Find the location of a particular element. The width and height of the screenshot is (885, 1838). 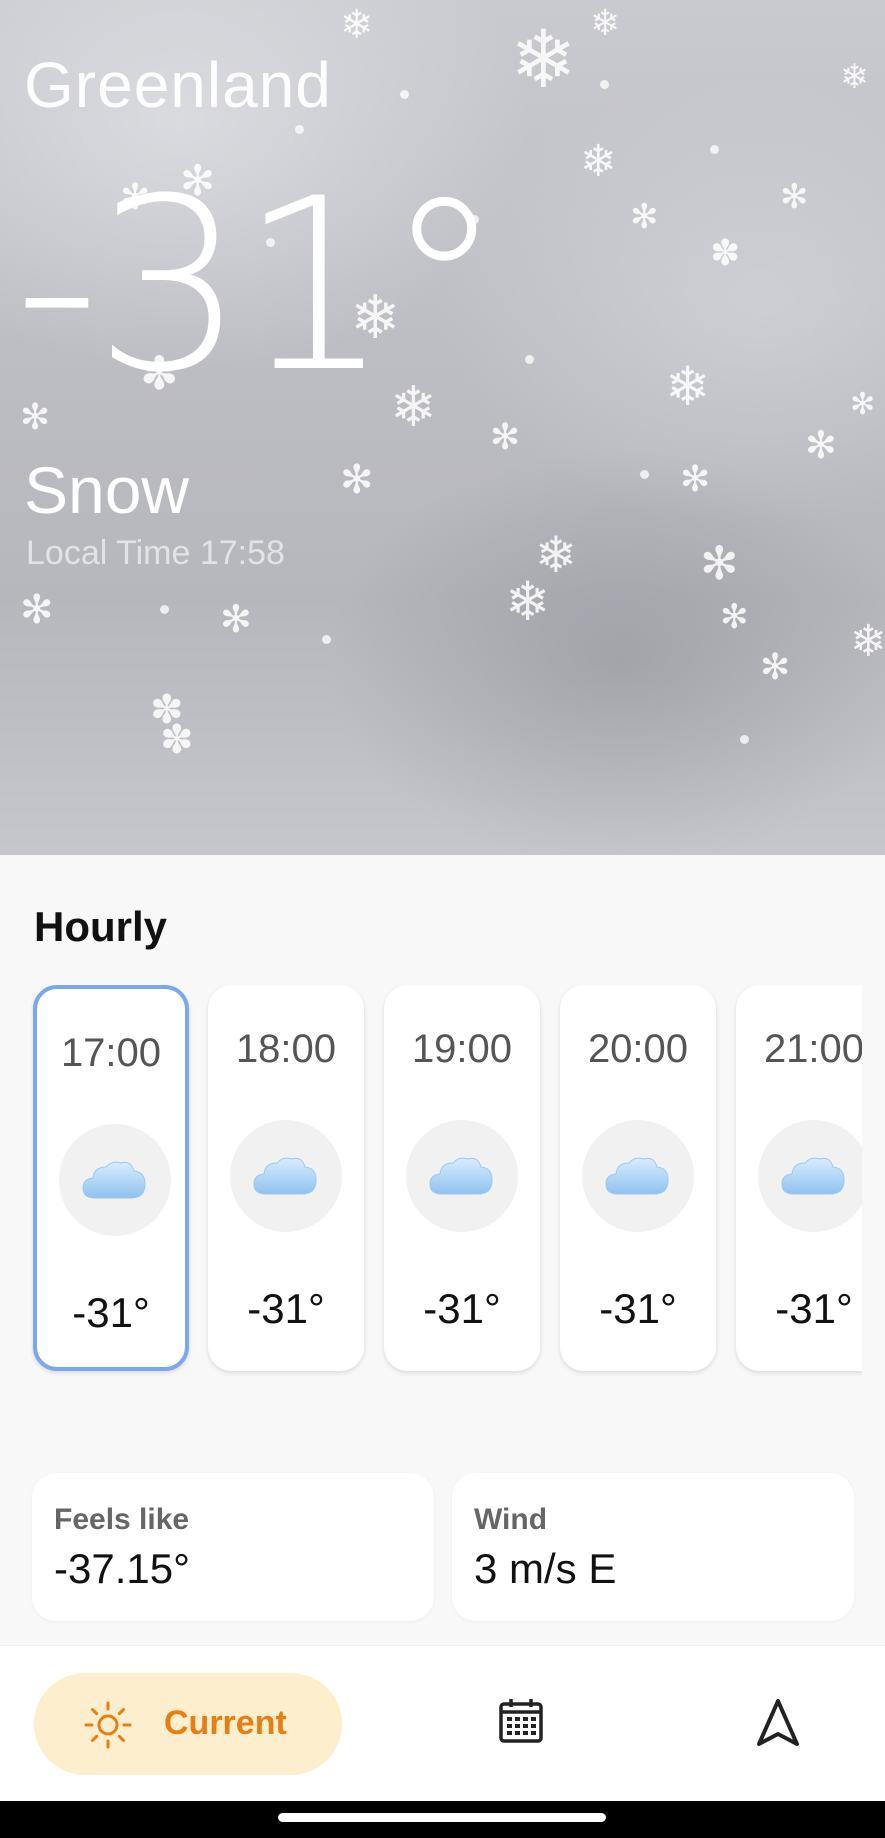

hourly-card: 18:00 -31° is located at coordinates (286, 1178).